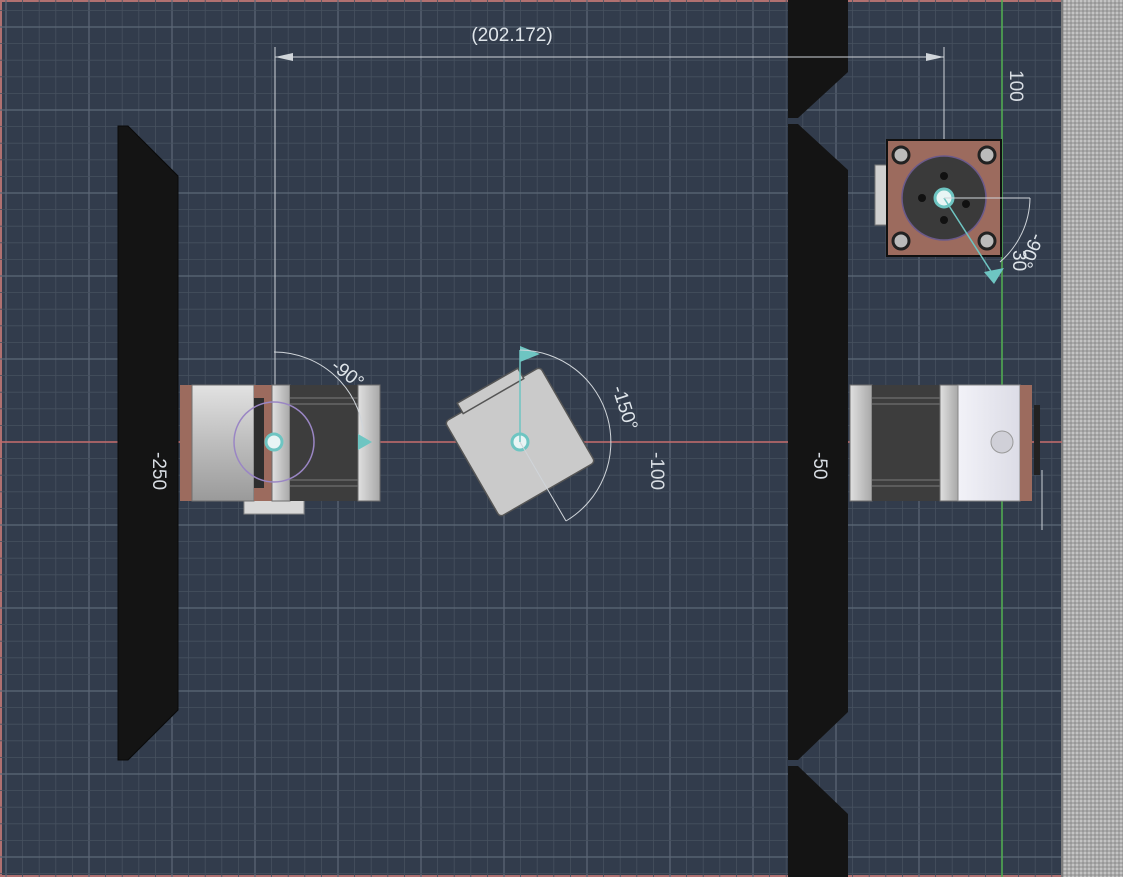 The width and height of the screenshot is (1123, 877). What do you see at coordinates (818, 438) in the screenshot?
I see `right-plate` at bounding box center [818, 438].